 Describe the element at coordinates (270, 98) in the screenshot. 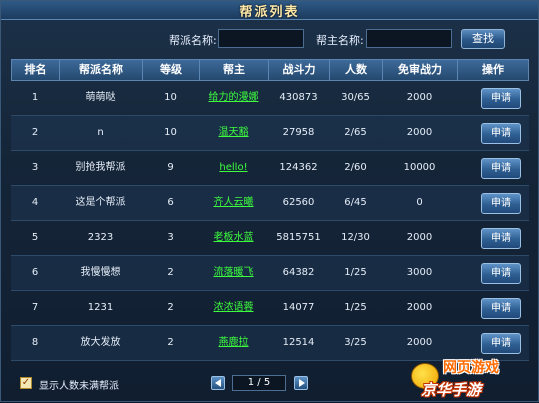

I see `table-row: 1 萌萌哒 10 给力的漫娜 430873 30/65 2000 申请` at that location.